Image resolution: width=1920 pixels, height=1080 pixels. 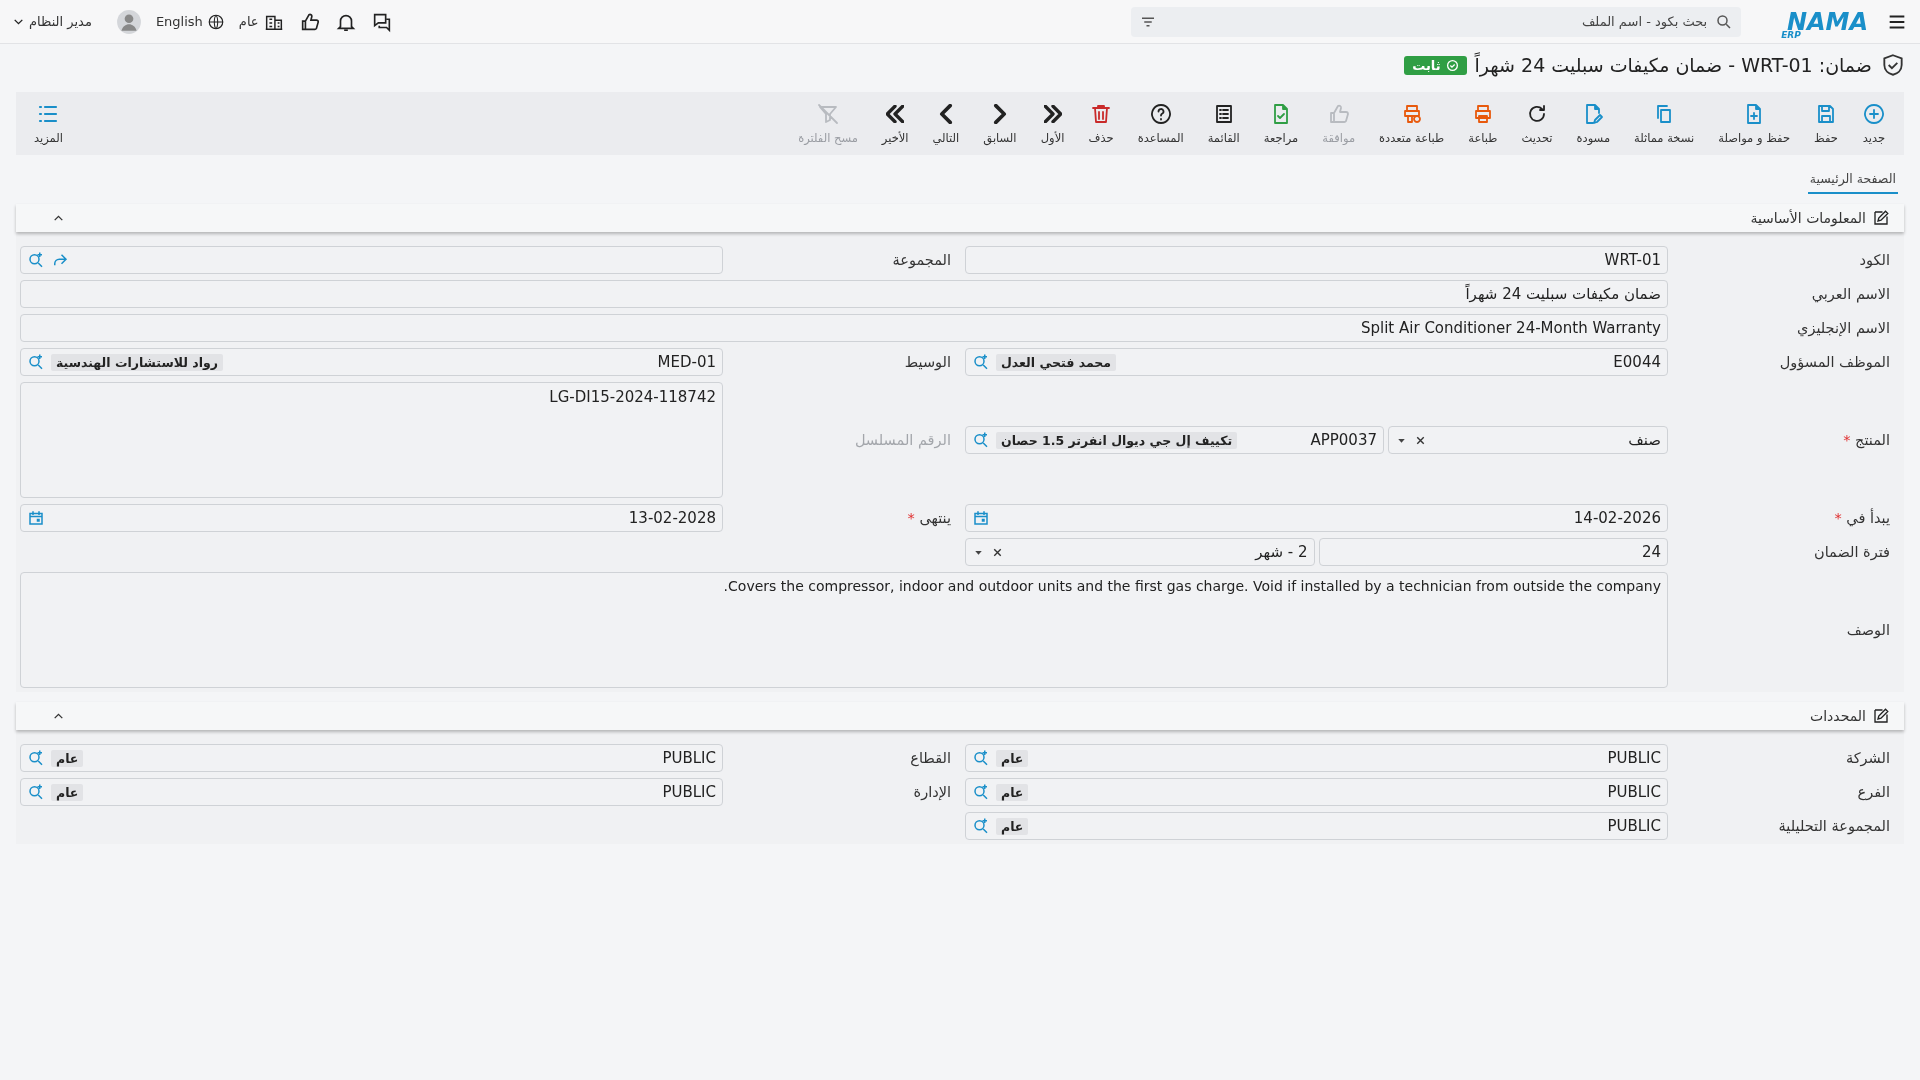 I want to click on field-label: المجموعة التحليلية, so click(x=1834, y=826).